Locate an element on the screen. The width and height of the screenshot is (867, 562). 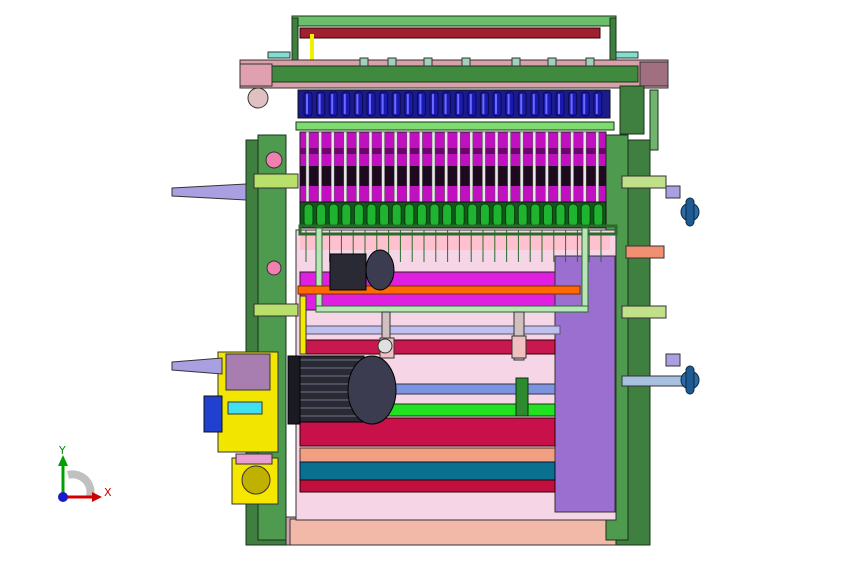
gearbox-purple-cover is located at coordinates (248, 372).